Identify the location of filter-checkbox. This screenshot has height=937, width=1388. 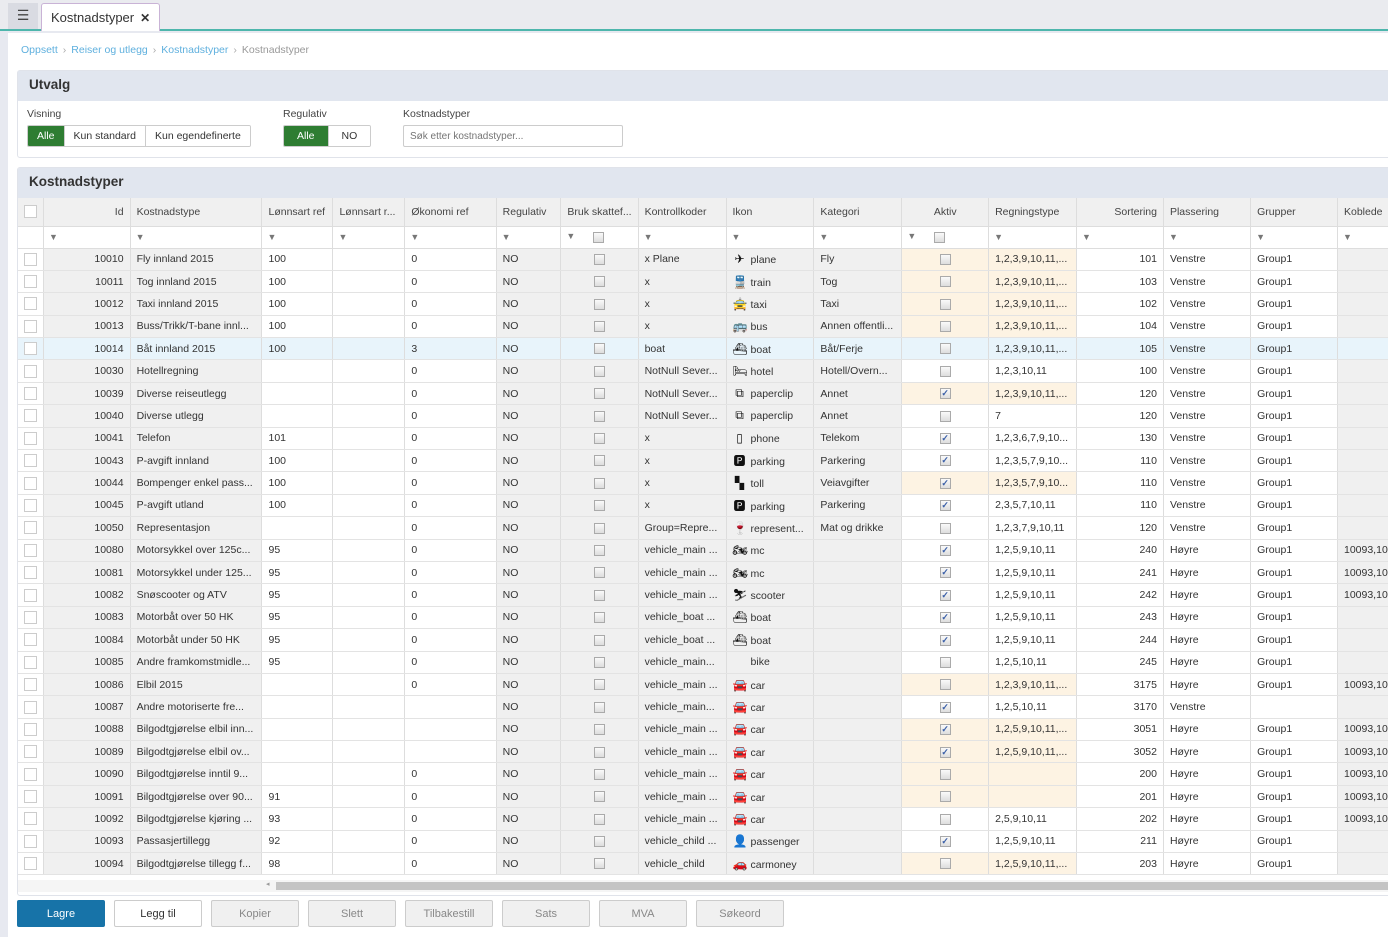
(599, 237).